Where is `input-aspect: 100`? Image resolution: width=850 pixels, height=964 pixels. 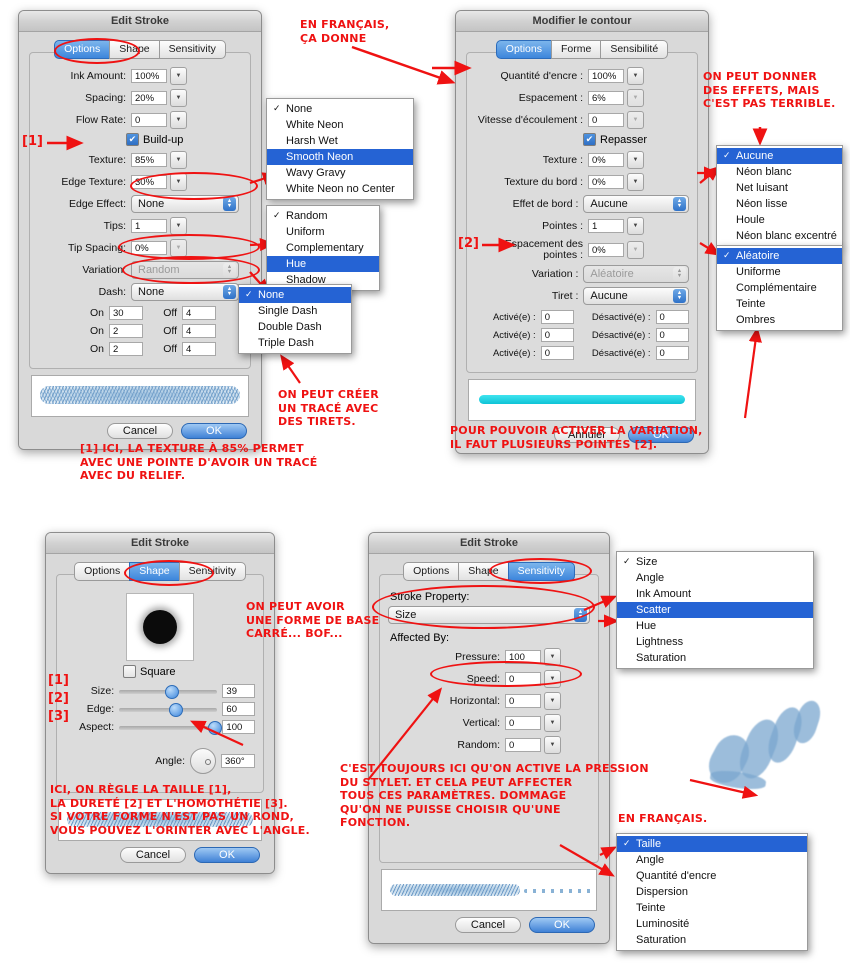 input-aspect: 100 is located at coordinates (238, 727).